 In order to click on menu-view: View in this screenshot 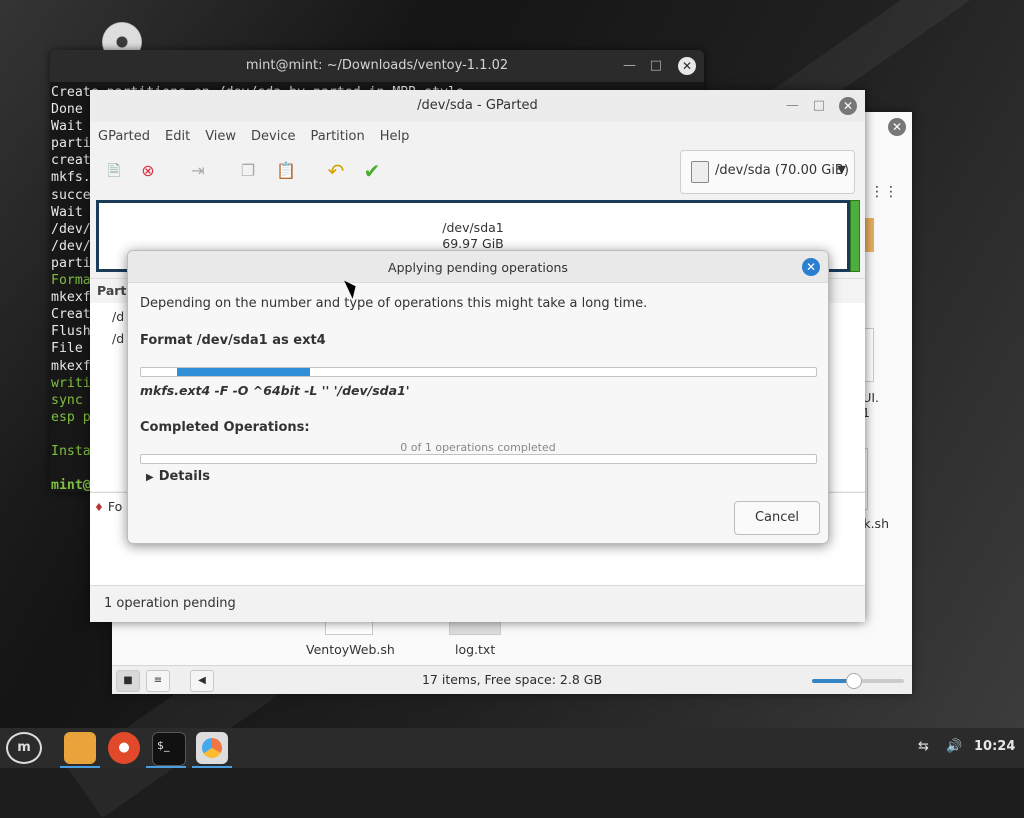, I will do `click(220, 136)`.